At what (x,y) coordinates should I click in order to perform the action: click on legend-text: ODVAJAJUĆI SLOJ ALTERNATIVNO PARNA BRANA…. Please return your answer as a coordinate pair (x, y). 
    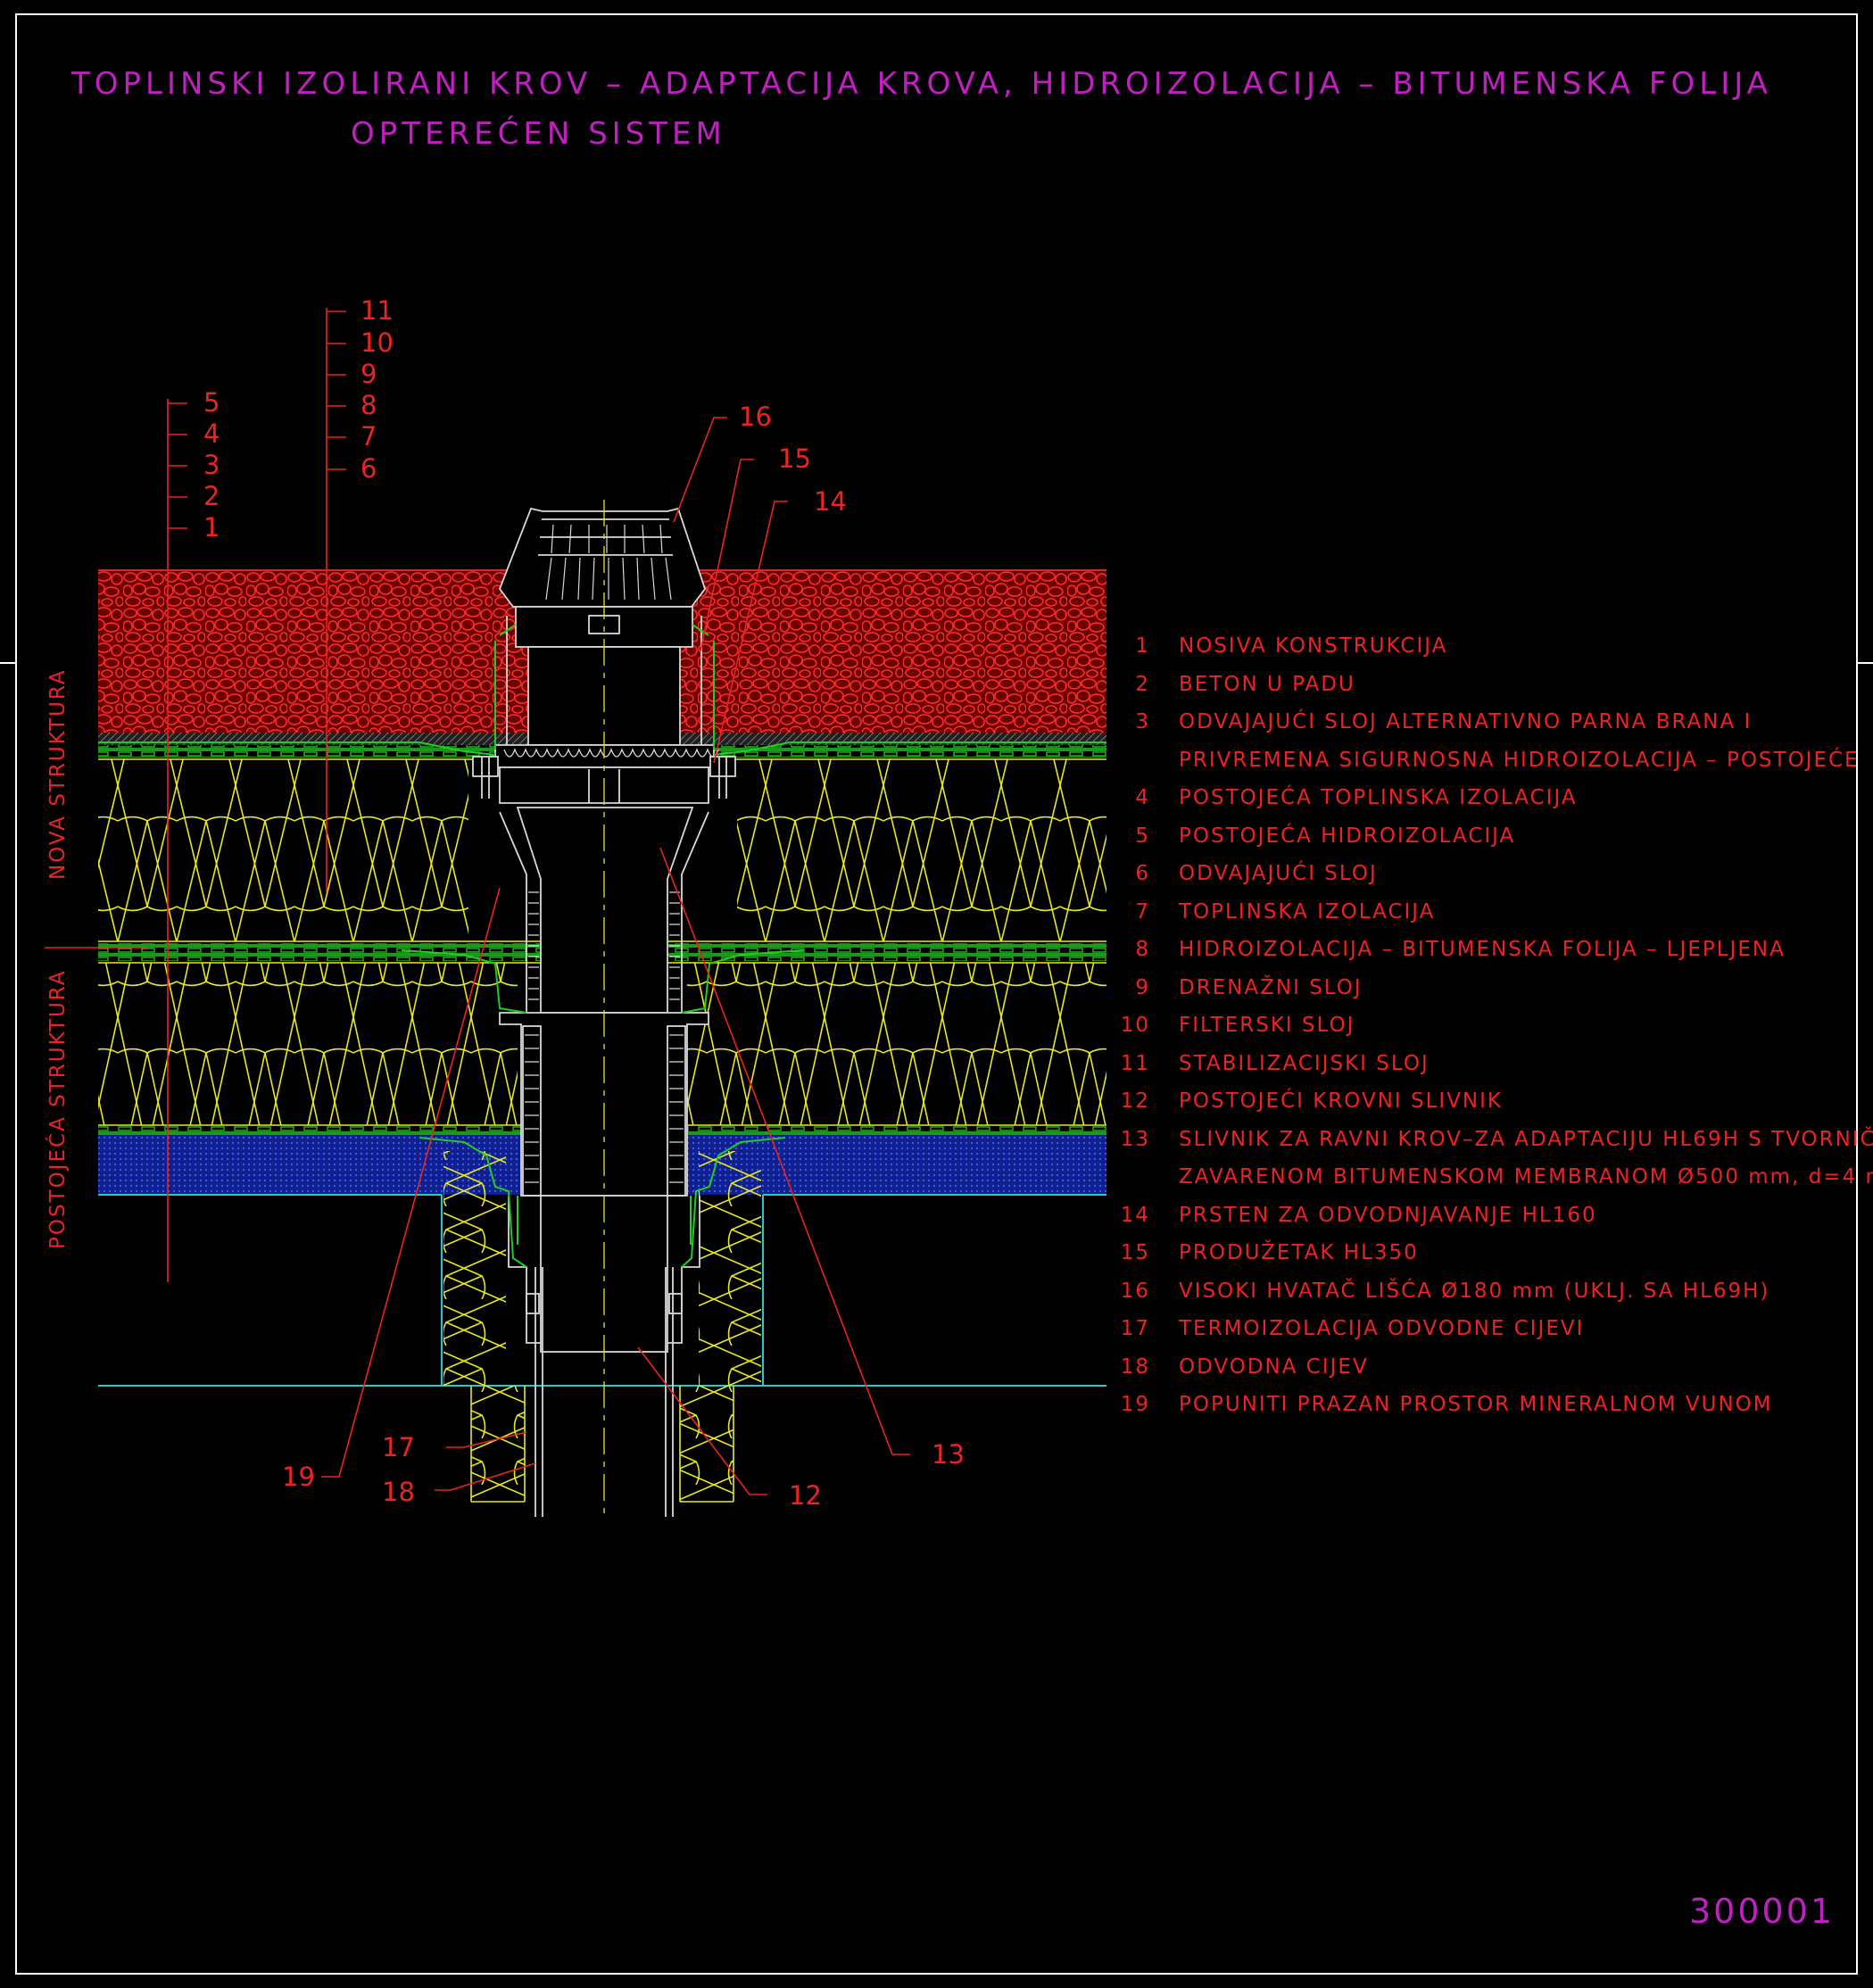
    Looking at the image, I should click on (1466, 721).